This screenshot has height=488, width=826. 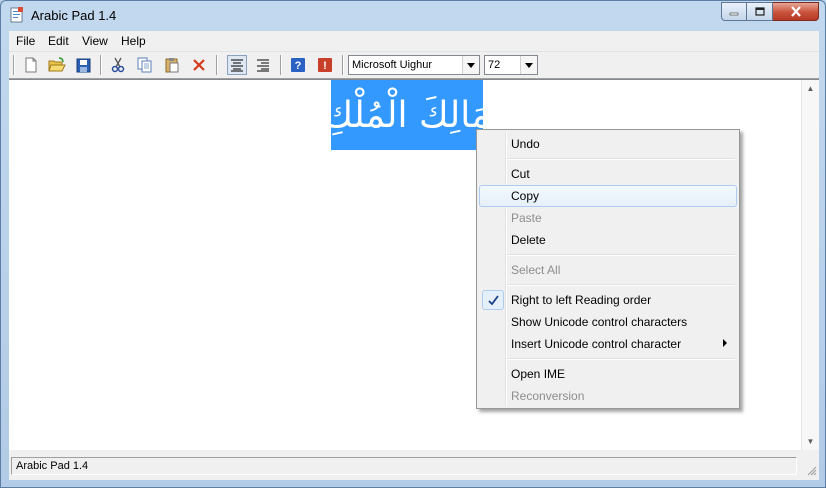 I want to click on title-bar: Arabic Pad 1.4, so click(x=413, y=16).